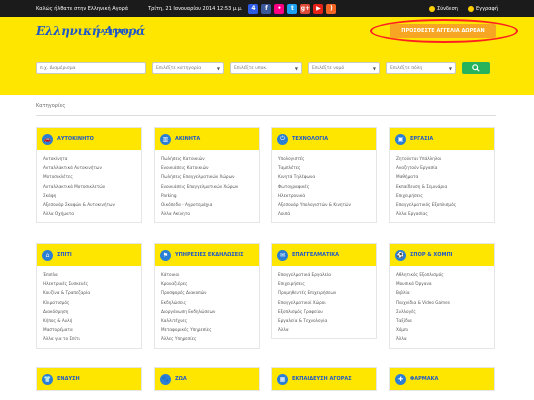 Image resolution: width=534 pixels, height=400 pixels. Describe the element at coordinates (89, 274) in the screenshot. I see `subcategory-link: Έπιπλα` at that location.